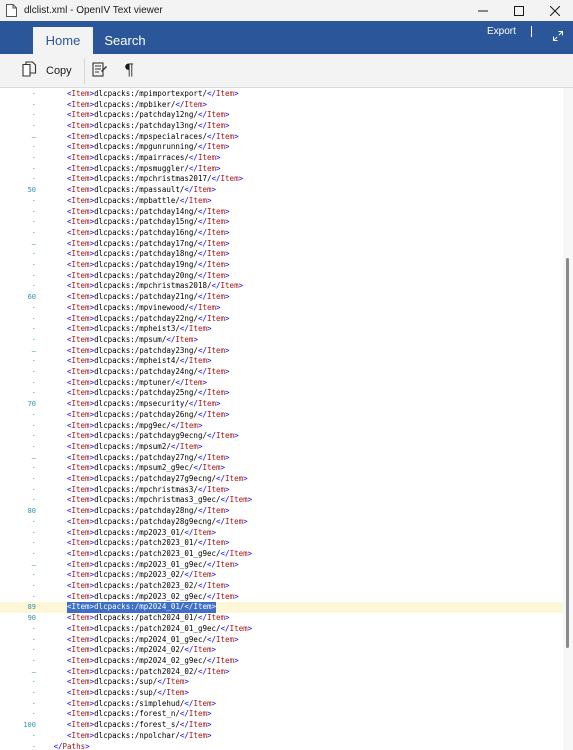 Image resolution: width=573 pixels, height=750 pixels. I want to click on code-line: 70 <Item>dlcpacks:/mpsecurity/</Item>, so click(281, 404).